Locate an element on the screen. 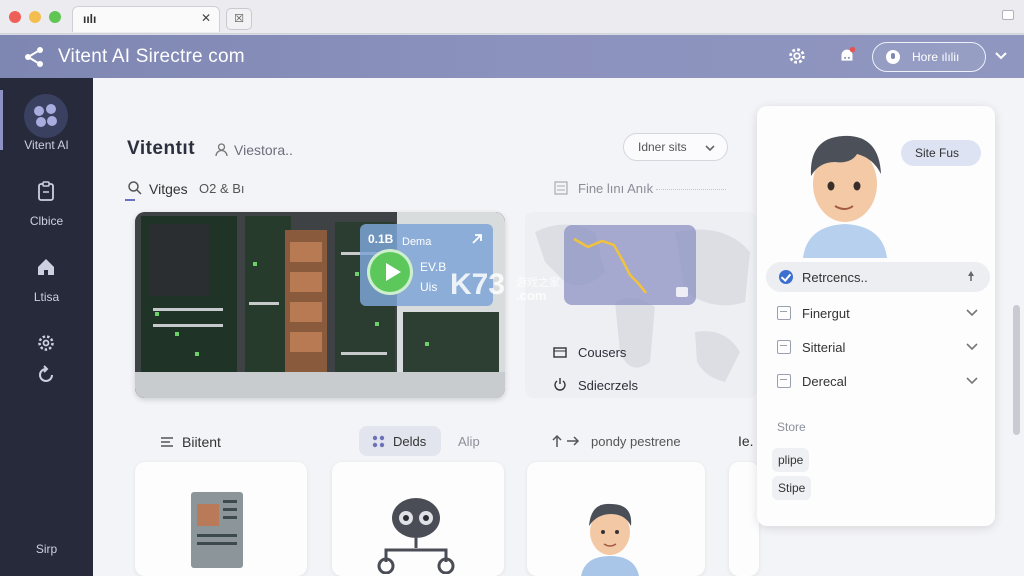 The image size is (1024, 576). browser-titlebar: ıılı ✕ ☒ is located at coordinates (512, 17).